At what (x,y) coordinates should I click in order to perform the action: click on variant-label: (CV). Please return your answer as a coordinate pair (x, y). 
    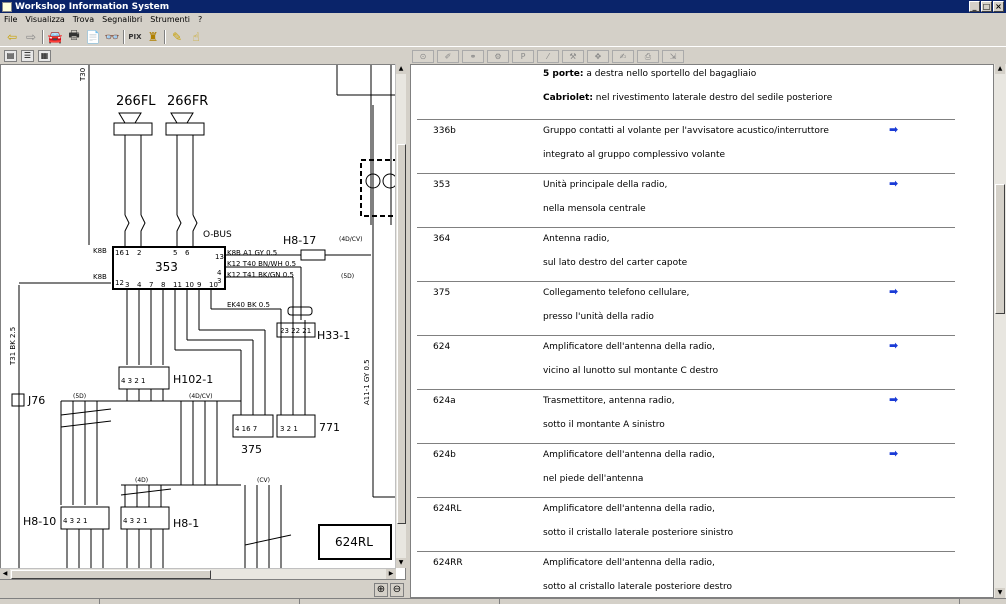
    Looking at the image, I should click on (263, 480).